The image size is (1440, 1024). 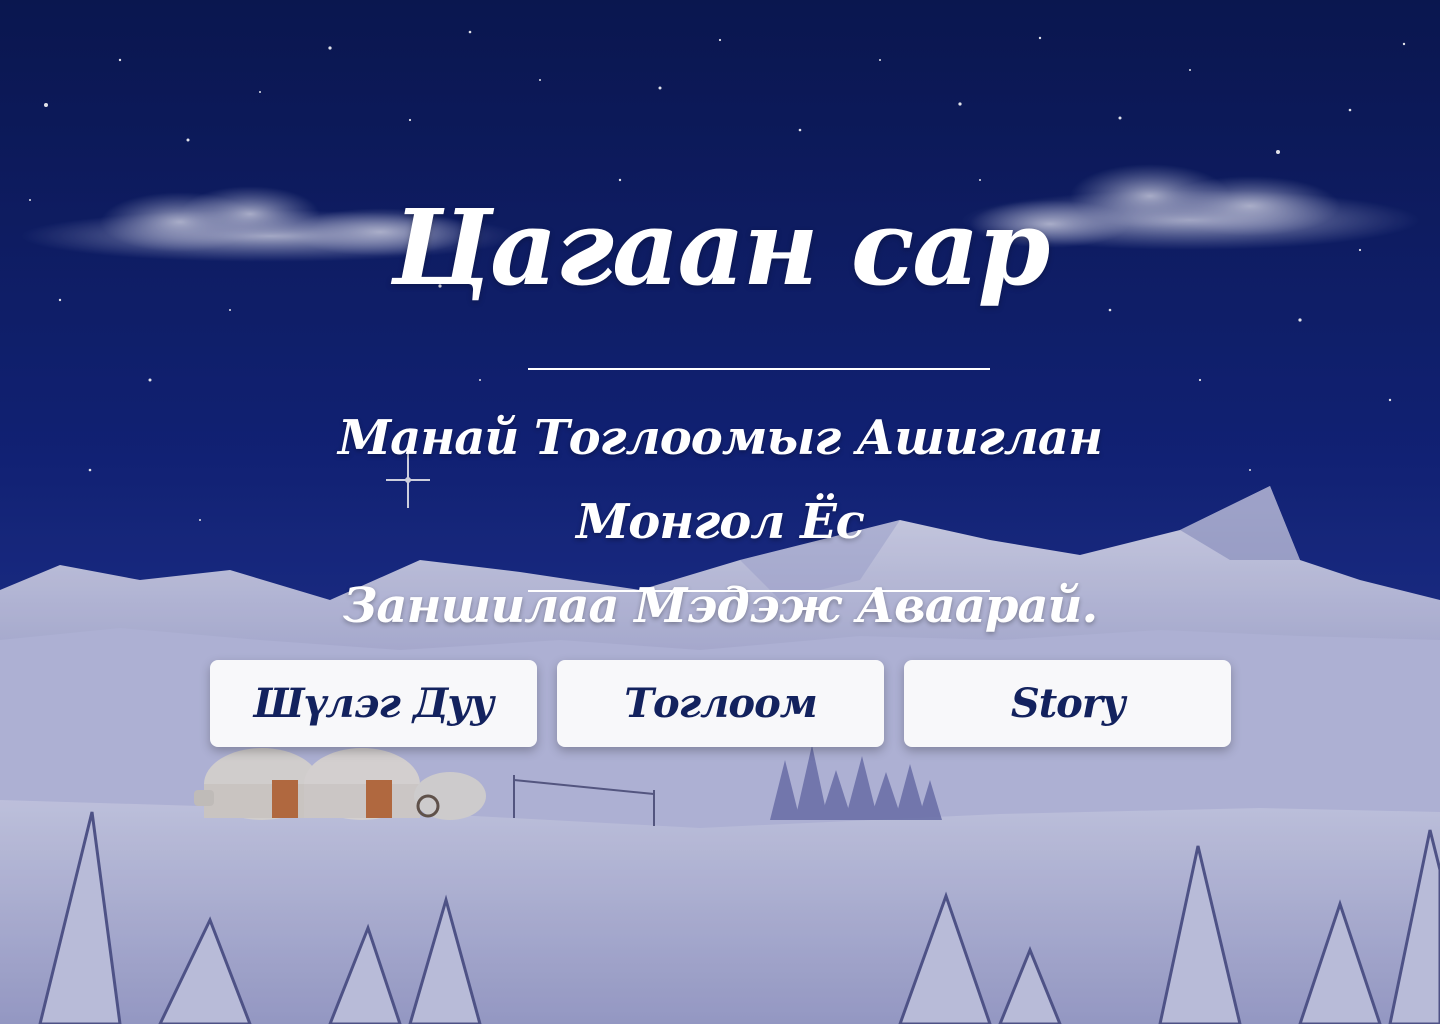 What do you see at coordinates (759, 369) in the screenshot?
I see `divider-top` at bounding box center [759, 369].